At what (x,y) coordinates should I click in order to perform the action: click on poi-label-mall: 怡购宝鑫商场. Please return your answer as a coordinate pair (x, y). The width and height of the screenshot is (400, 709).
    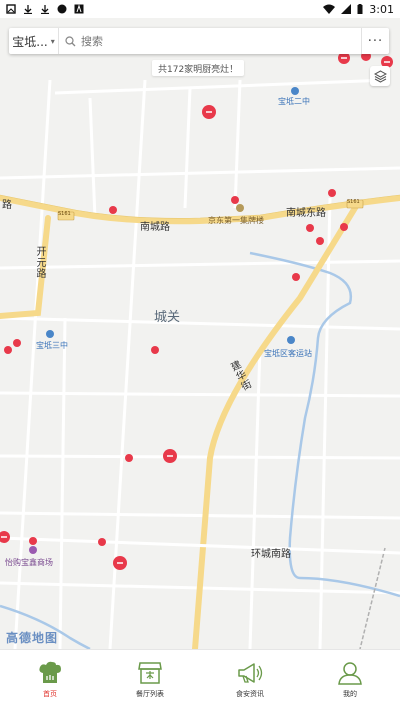
    Looking at the image, I should click on (29, 562).